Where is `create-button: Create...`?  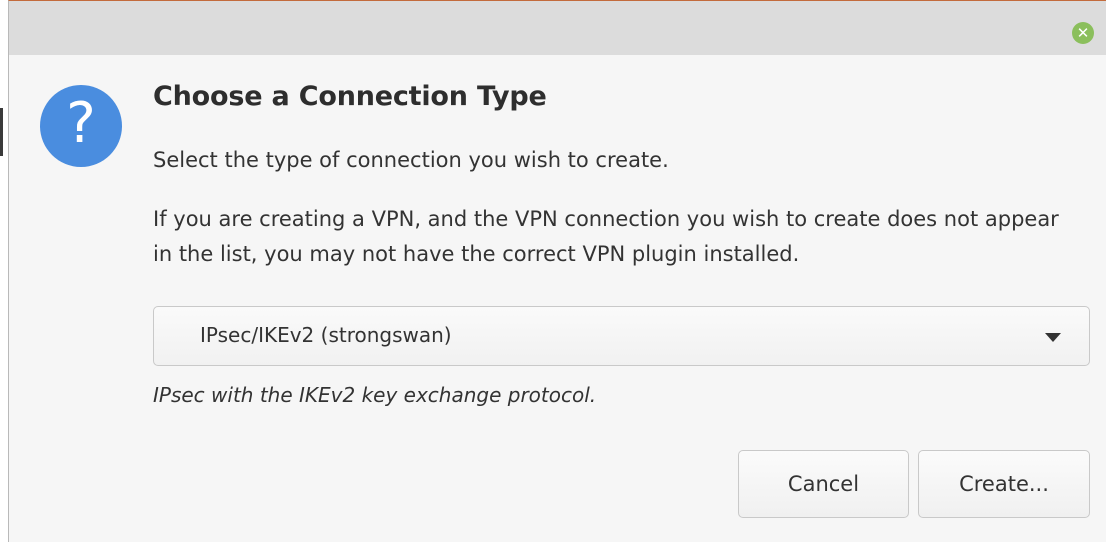
create-button: Create... is located at coordinates (1004, 484).